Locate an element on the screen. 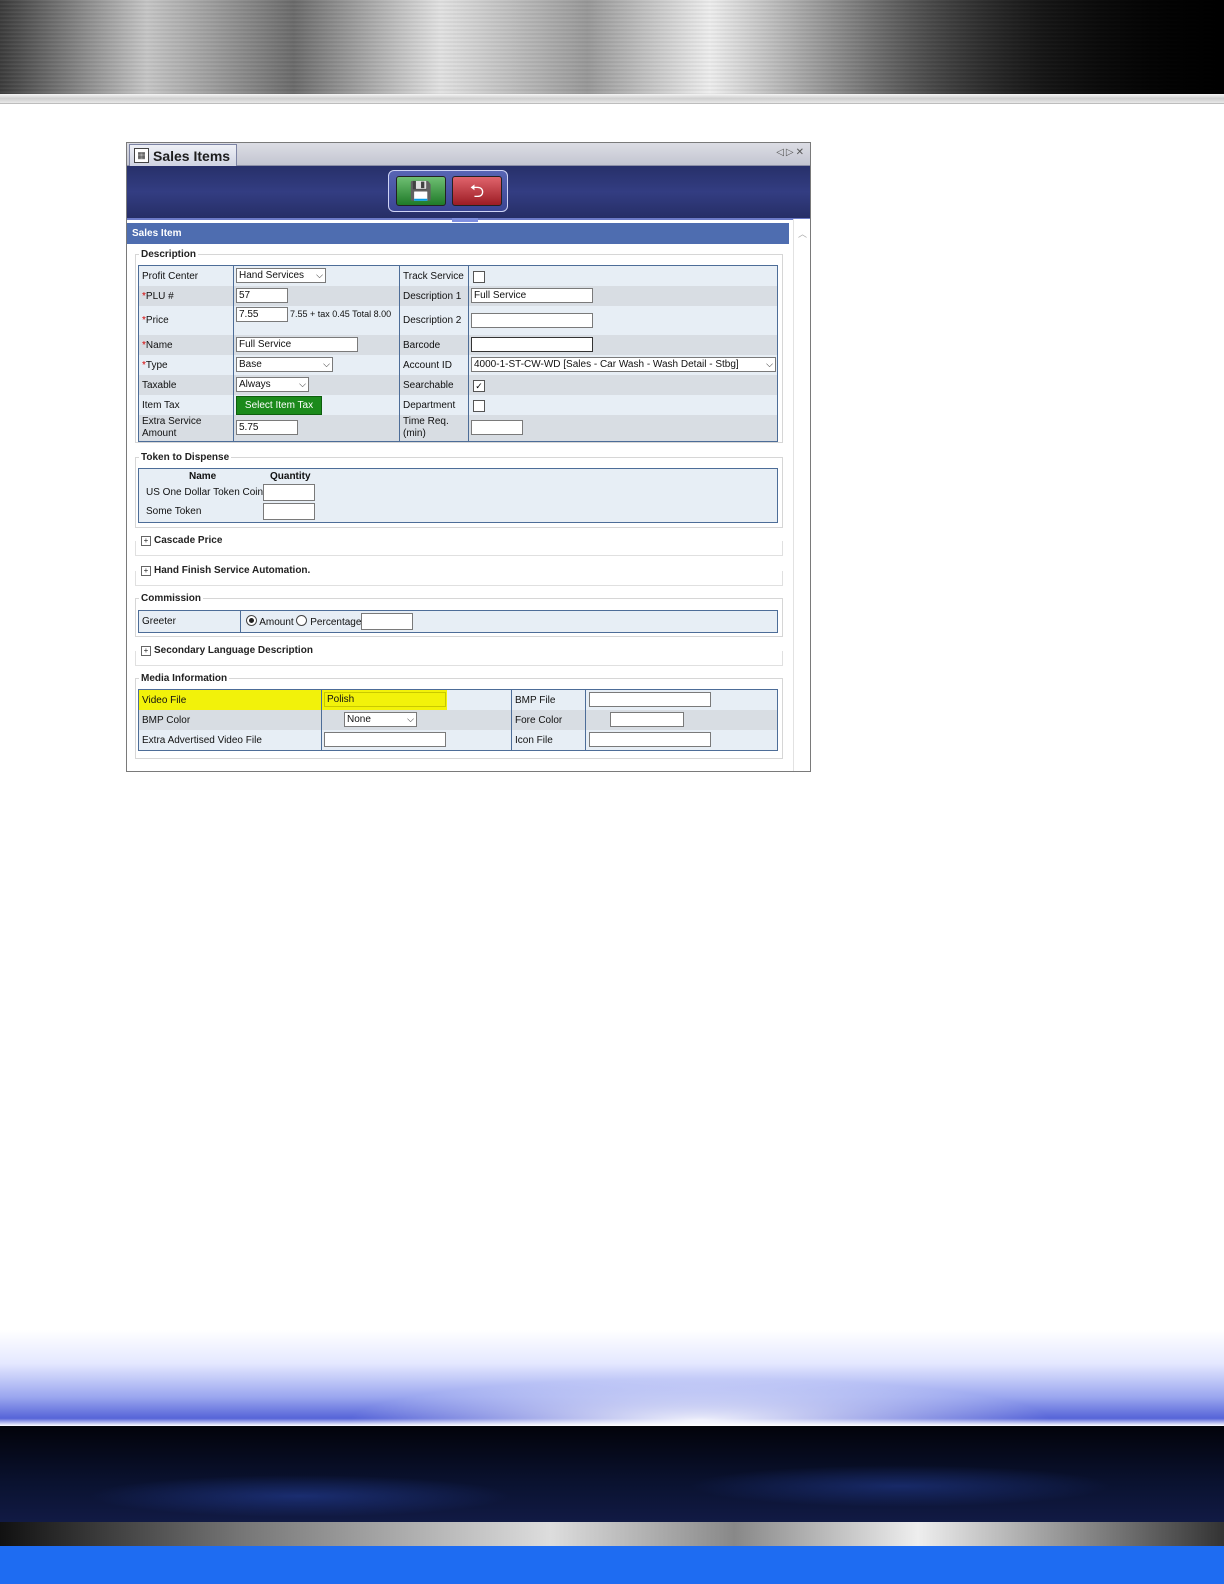 The width and height of the screenshot is (1224, 1584). close-icon: ✕ is located at coordinates (801, 152).